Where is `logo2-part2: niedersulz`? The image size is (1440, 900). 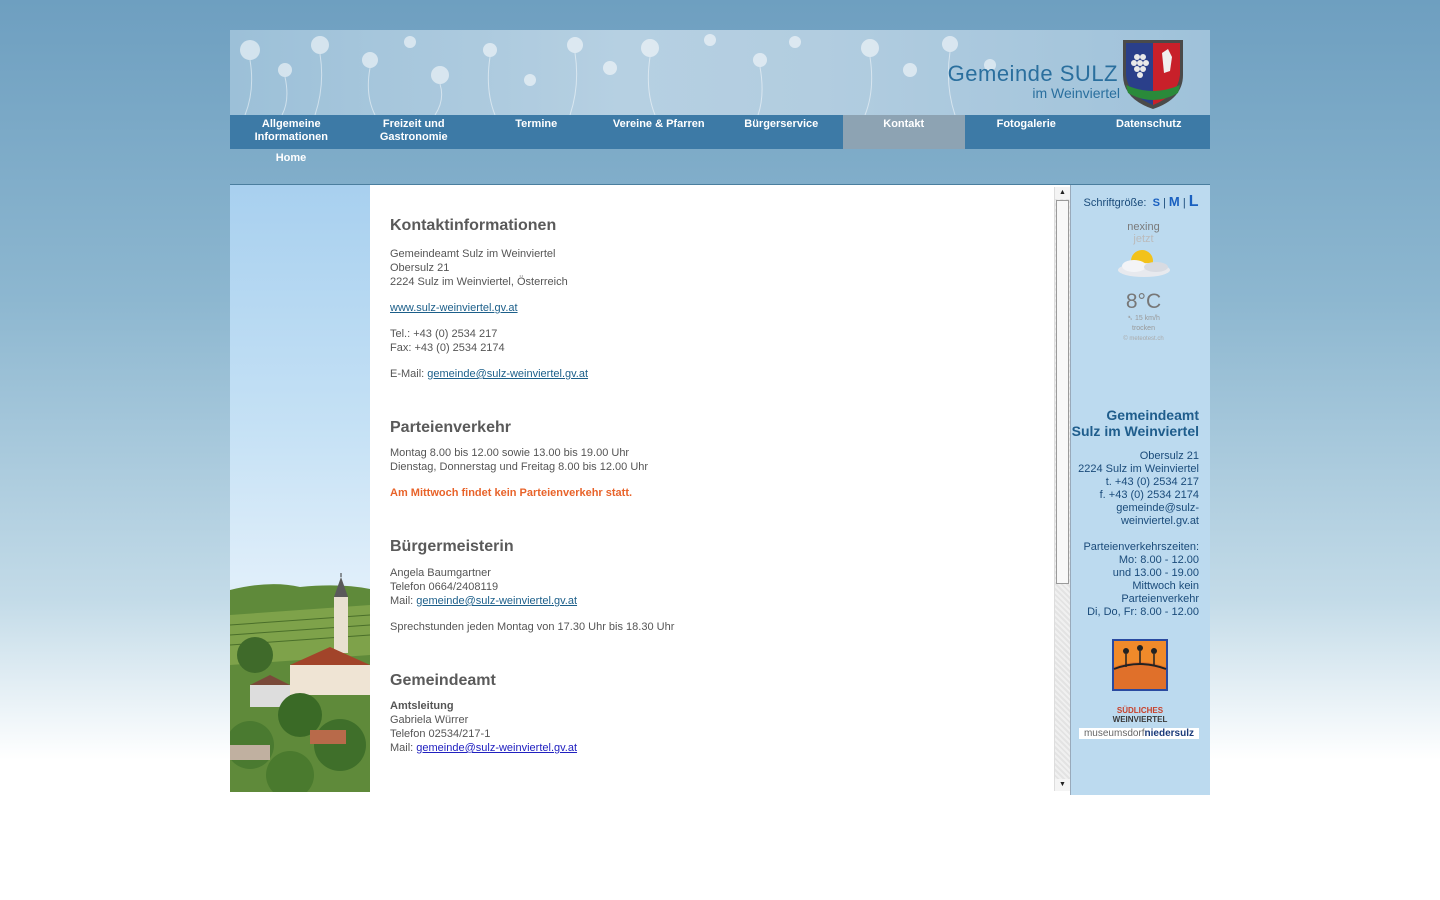
logo2-part2: niedersulz is located at coordinates (1169, 733).